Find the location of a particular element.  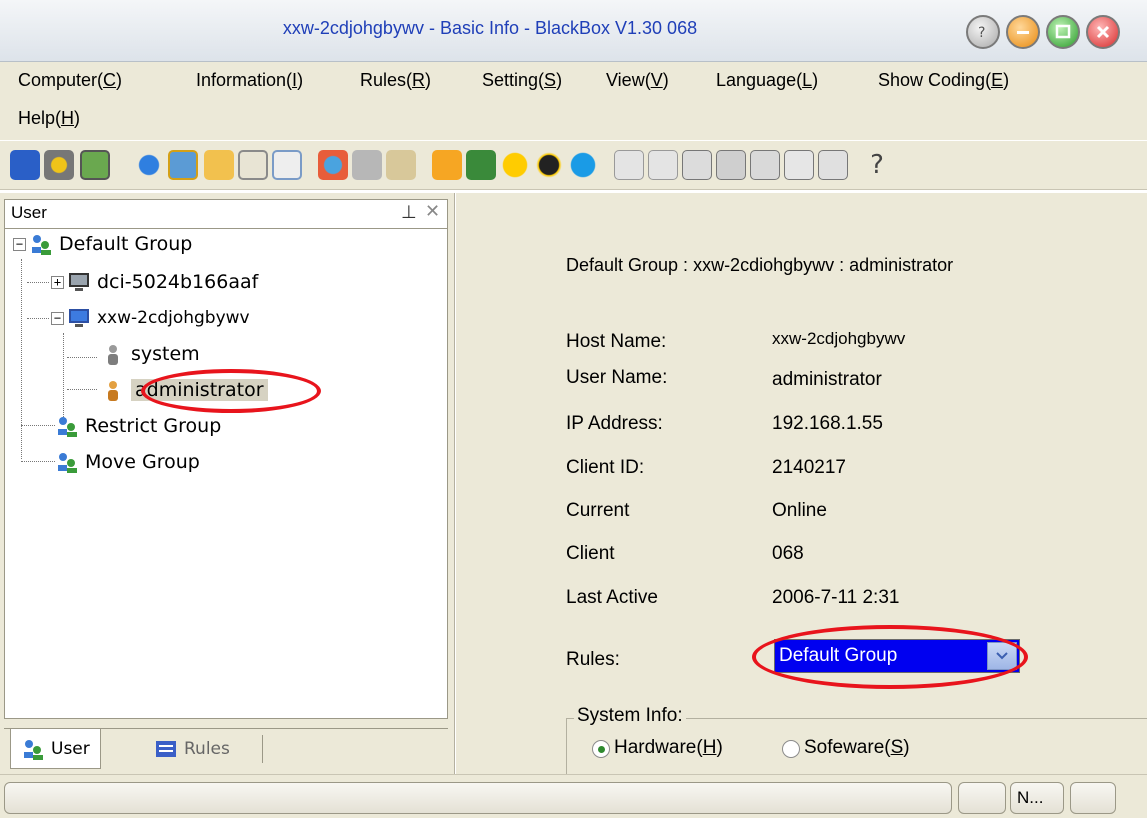

diagram-icon is located at coordinates (833, 165).